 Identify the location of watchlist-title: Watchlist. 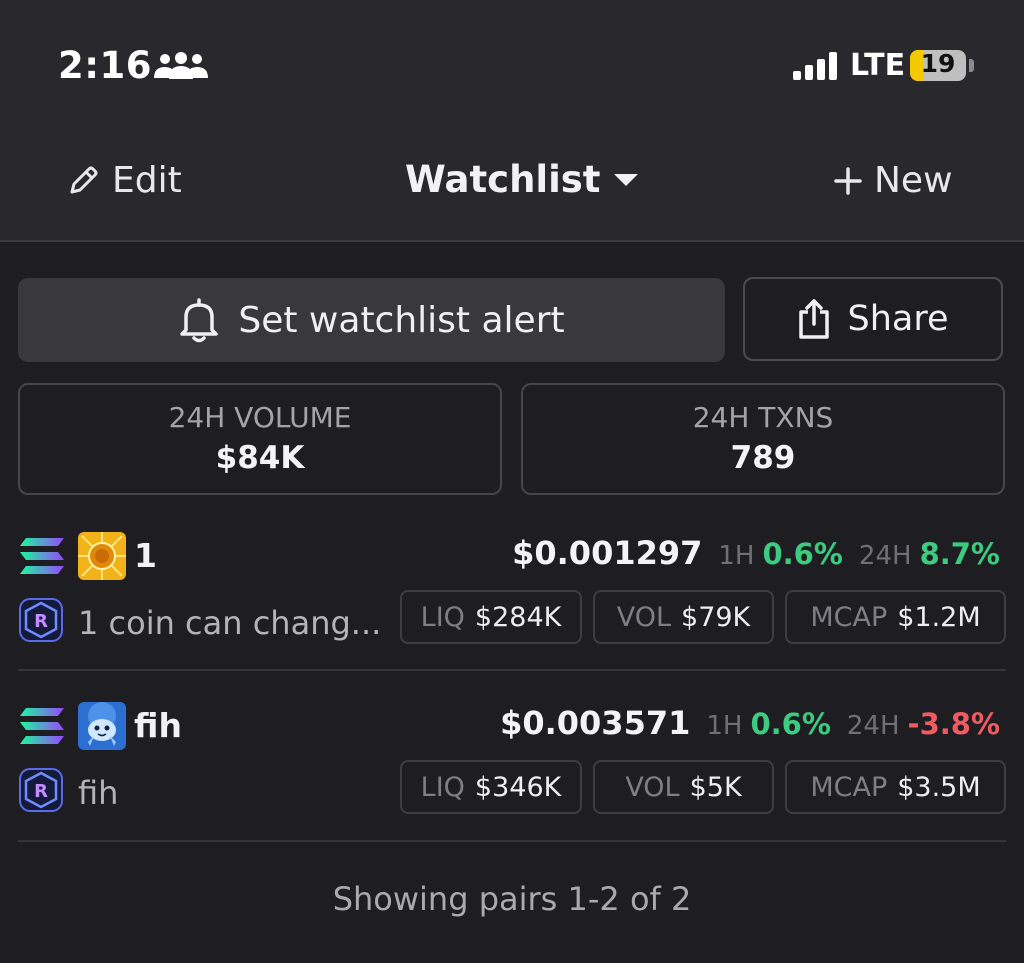
(503, 179).